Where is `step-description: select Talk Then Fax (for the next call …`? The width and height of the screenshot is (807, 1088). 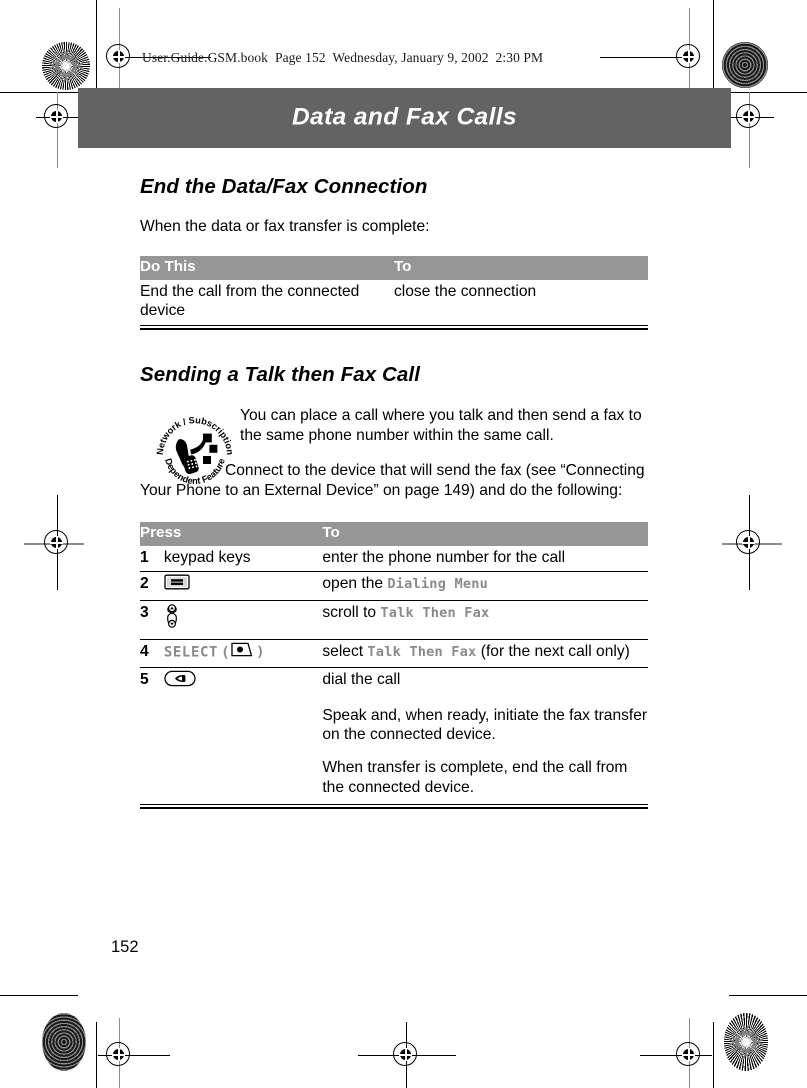
step-description: select Talk Then Fax (for the next call … is located at coordinates (485, 653).